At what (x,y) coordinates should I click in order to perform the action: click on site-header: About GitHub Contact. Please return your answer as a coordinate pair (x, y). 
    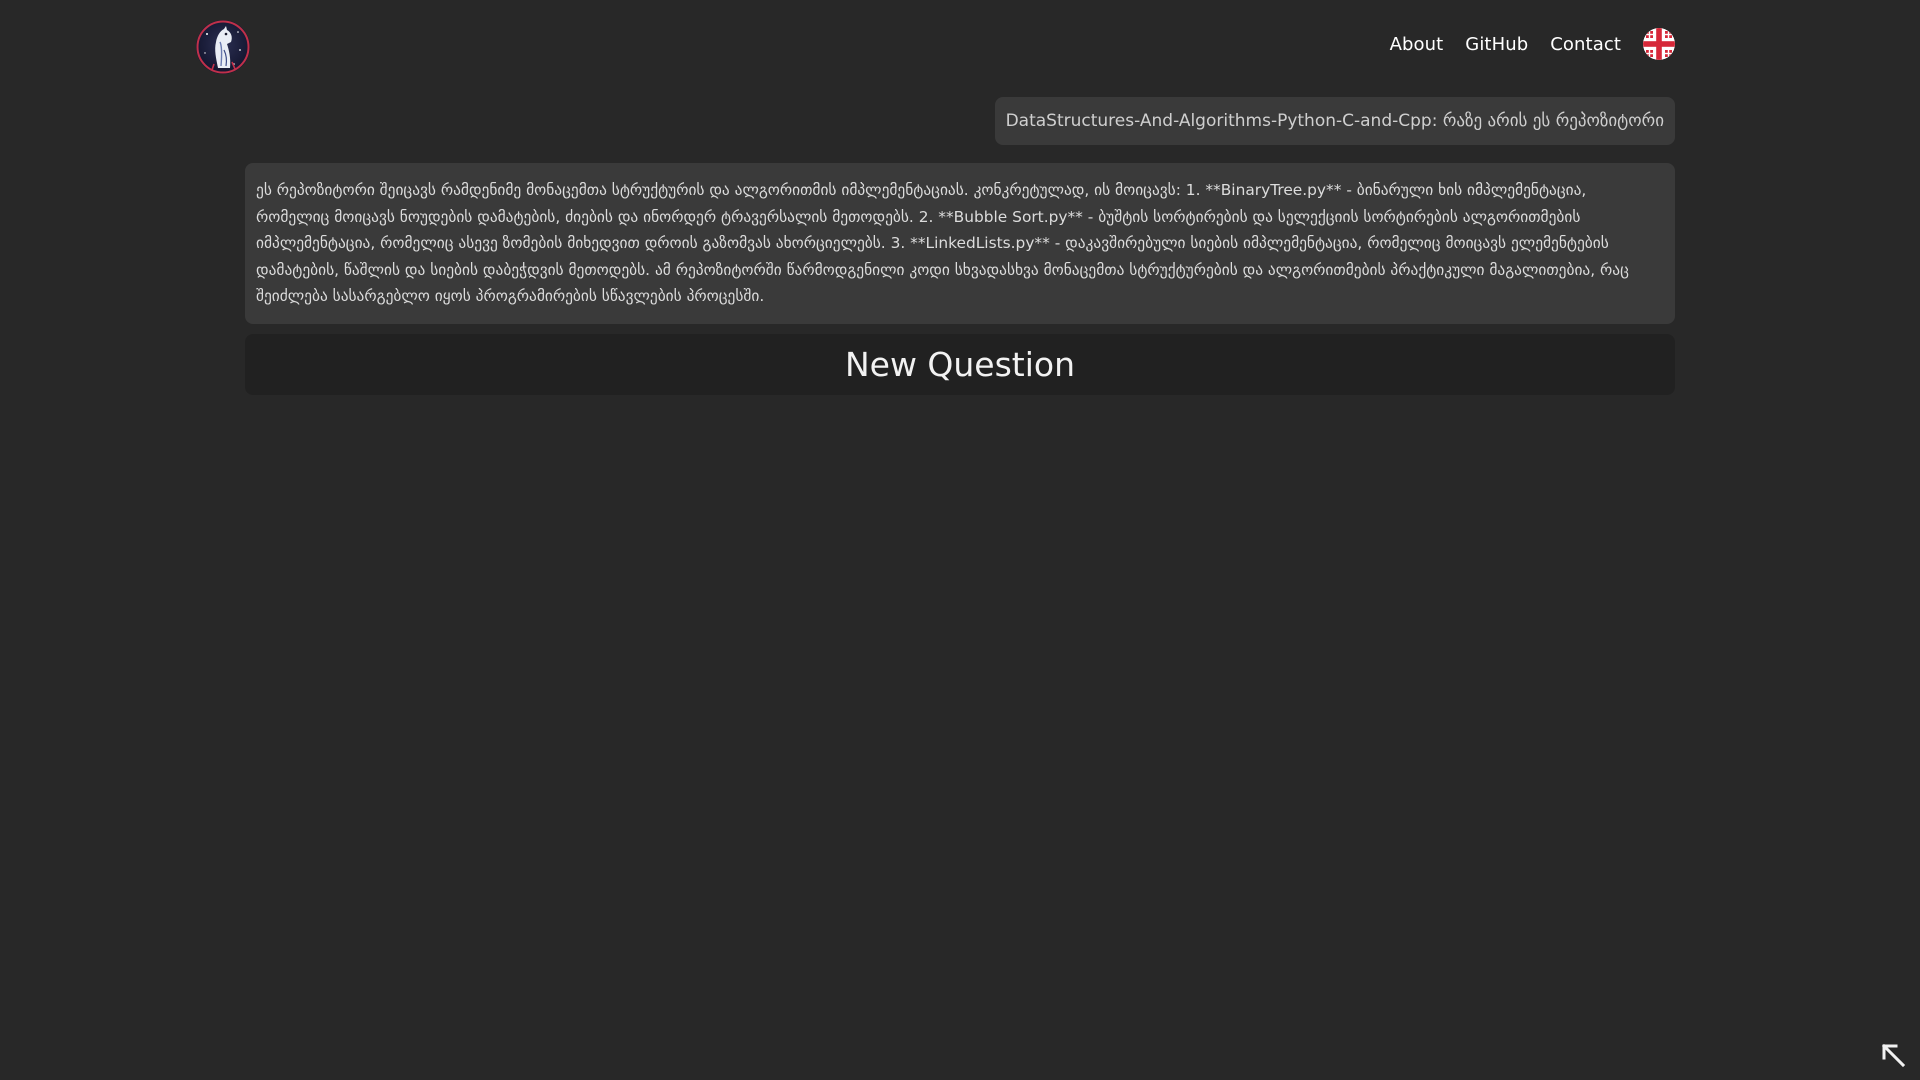
    Looking at the image, I should click on (960, 48).